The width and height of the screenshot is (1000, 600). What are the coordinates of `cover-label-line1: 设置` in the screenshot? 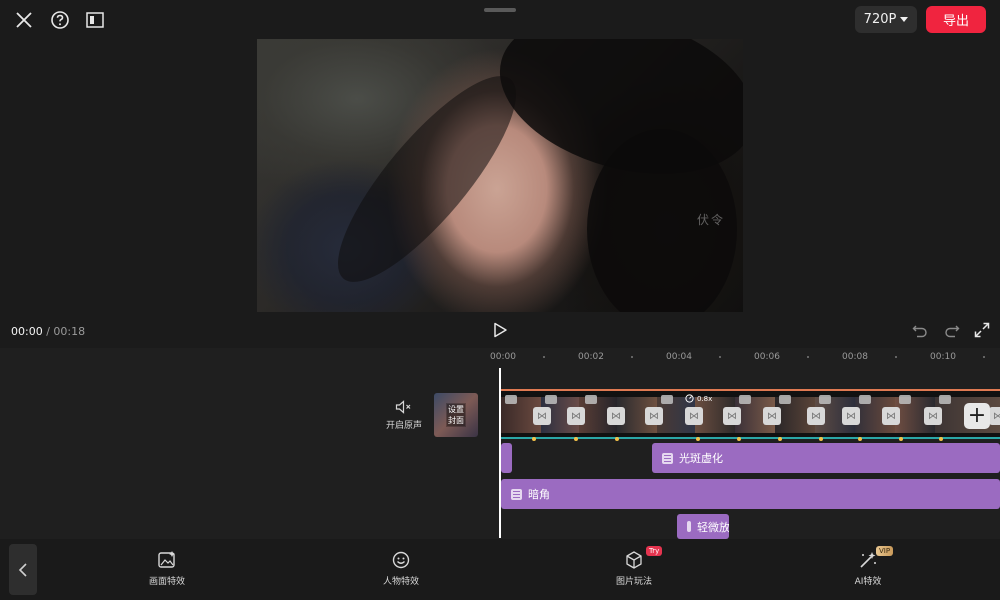 It's located at (456, 409).